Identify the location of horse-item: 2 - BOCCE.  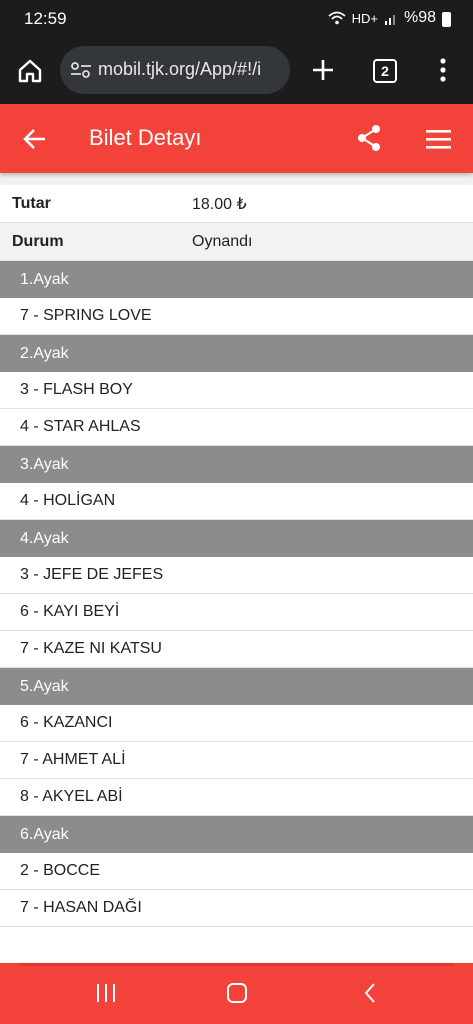
(236, 871).